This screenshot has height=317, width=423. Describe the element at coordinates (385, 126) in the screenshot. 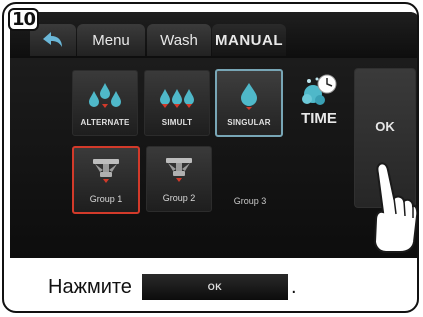

I see `ok-label: OK` at that location.